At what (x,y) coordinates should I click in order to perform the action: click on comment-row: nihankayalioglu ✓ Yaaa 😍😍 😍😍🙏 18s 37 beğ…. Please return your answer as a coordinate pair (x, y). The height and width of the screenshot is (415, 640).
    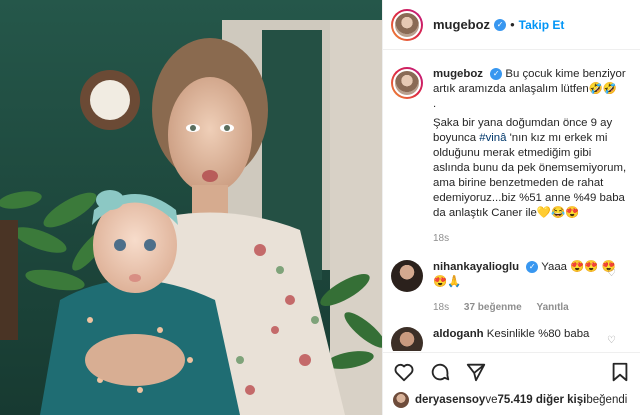
    Looking at the image, I should click on (510, 287).